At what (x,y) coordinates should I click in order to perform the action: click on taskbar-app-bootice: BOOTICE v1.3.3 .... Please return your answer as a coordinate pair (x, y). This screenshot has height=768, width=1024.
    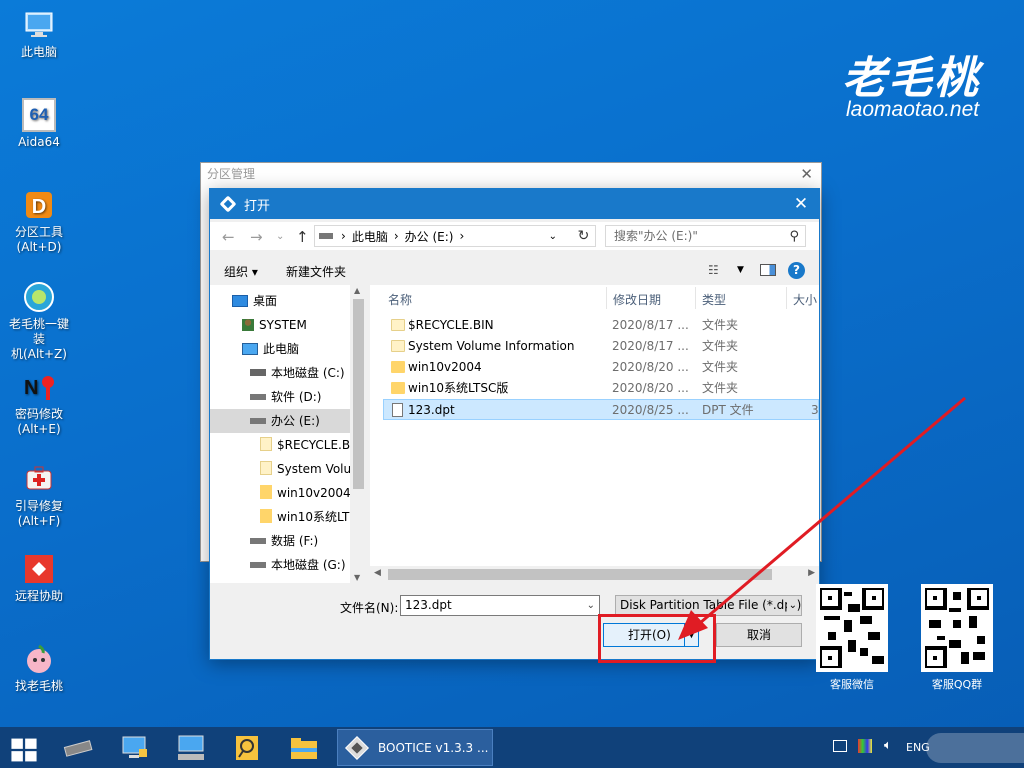
    Looking at the image, I should click on (415, 747).